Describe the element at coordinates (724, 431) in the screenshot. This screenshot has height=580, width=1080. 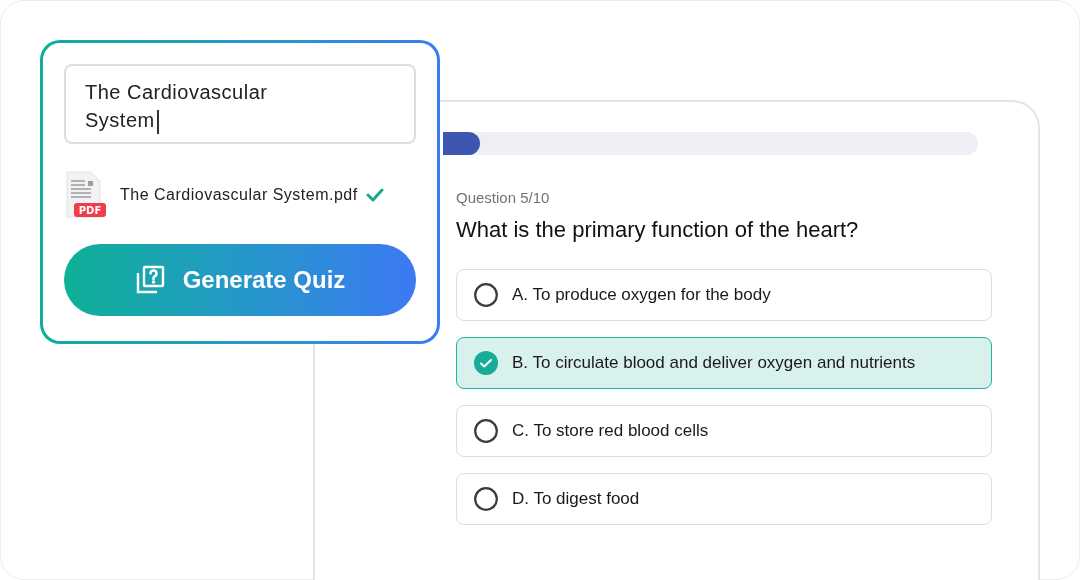
I see `answer-option: C. To store red blood cells` at that location.